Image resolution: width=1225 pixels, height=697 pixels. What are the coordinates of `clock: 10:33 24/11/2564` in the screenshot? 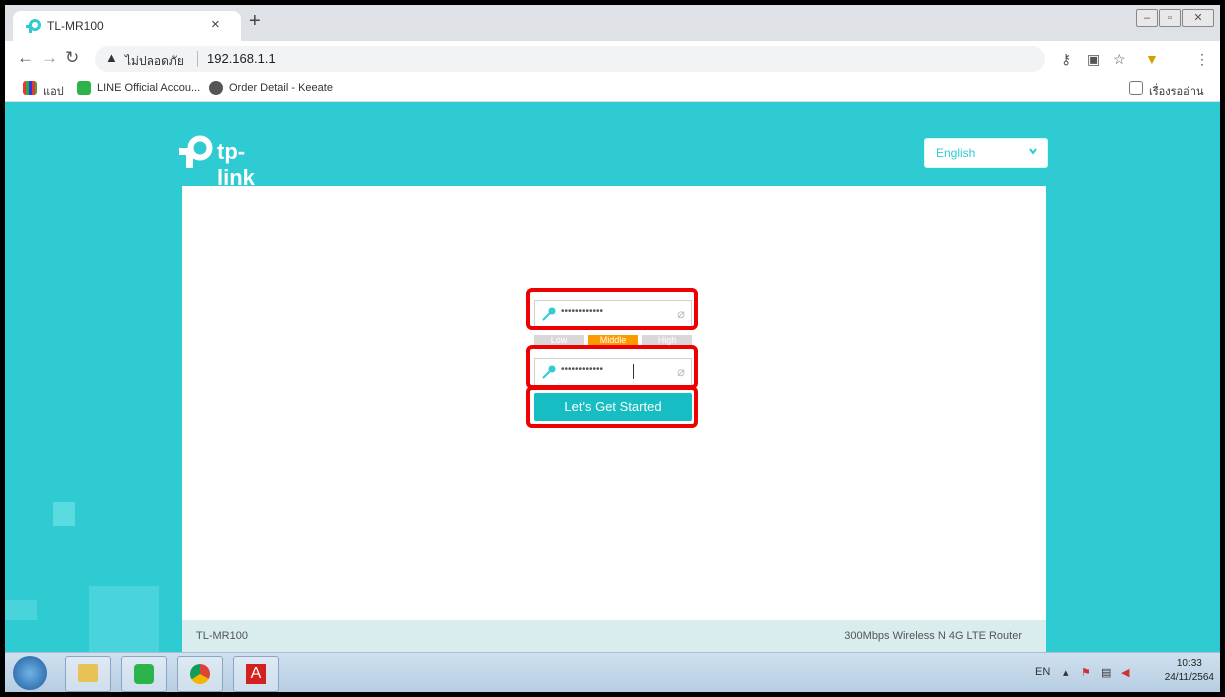 It's located at (1189, 671).